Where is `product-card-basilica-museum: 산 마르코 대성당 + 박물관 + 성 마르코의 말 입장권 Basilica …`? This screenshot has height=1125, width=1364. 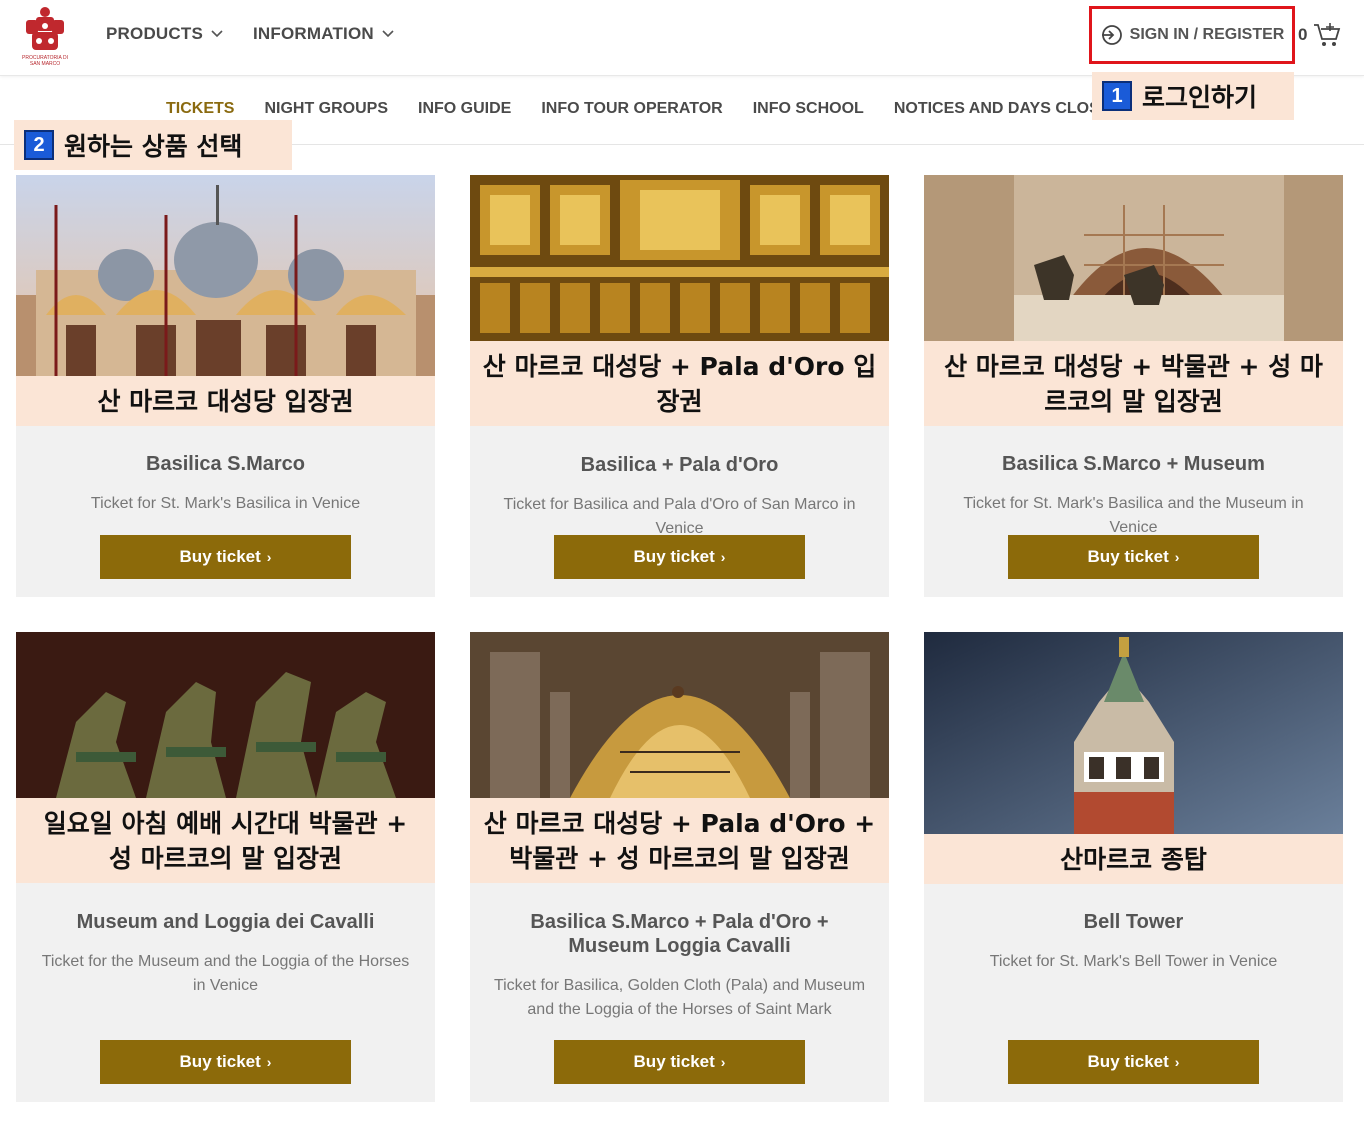
product-card-basilica-museum: 산 마르코 대성당 + 박물관 + 성 마르코의 말 입장권 Basilica … is located at coordinates (1133, 386).